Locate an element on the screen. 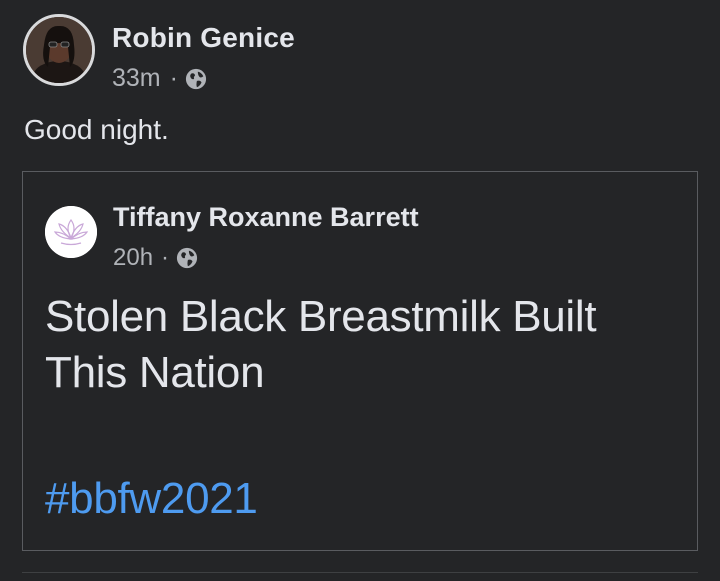 Image resolution: width=720 pixels, height=581 pixels. hashtag-link: #bbfw2021 is located at coordinates (151, 499).